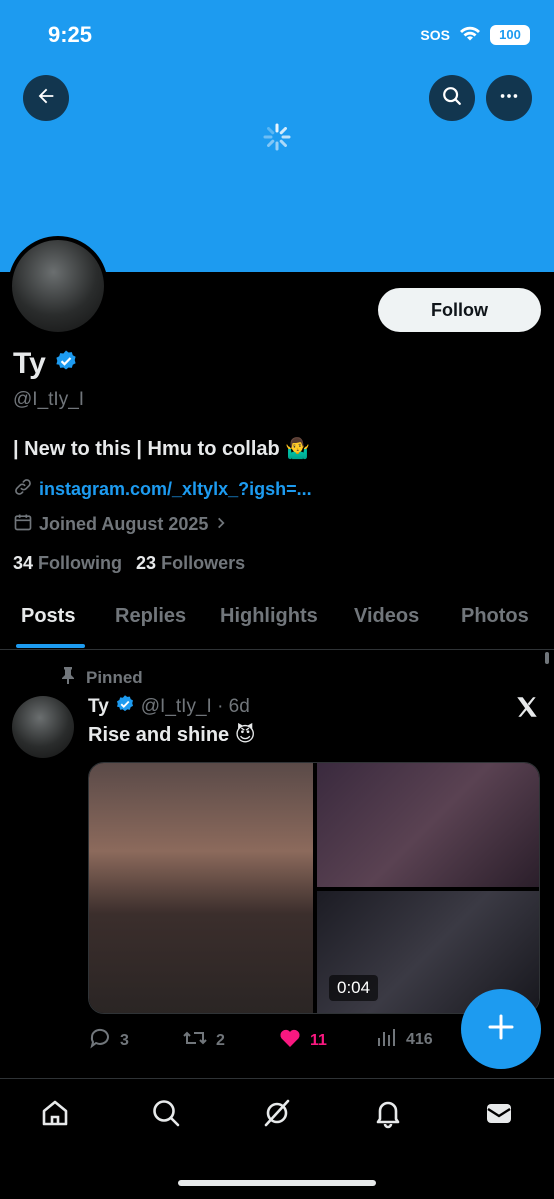  I want to click on tweet-avatar, so click(43, 727).